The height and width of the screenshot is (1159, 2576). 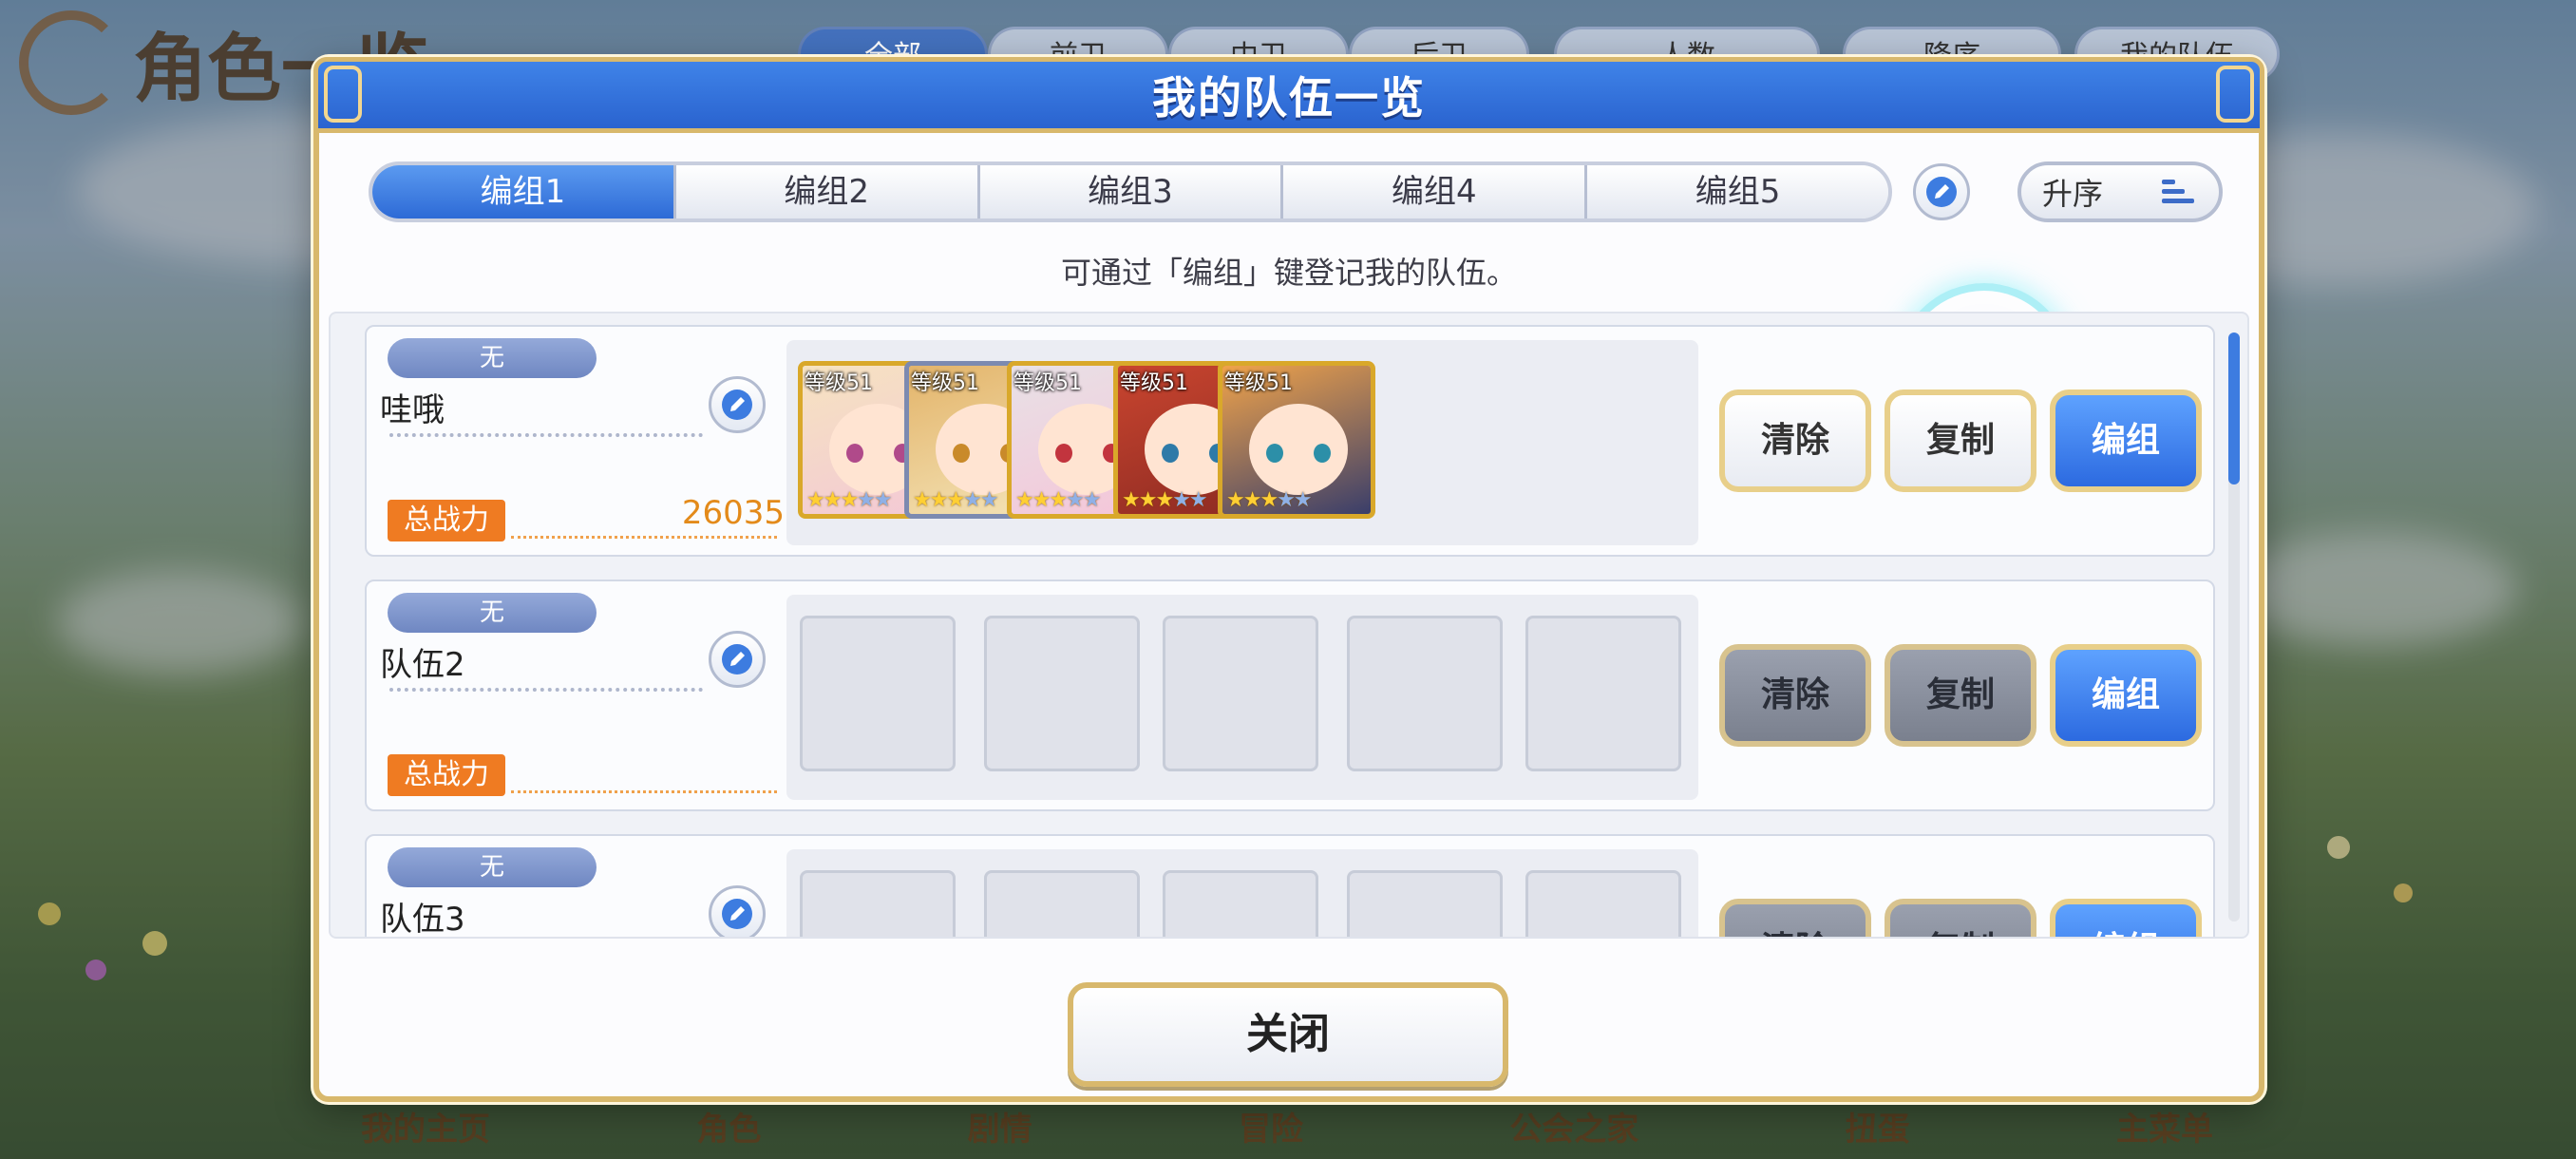 What do you see at coordinates (1289, 98) in the screenshot?
I see `dialog-title: 我的队伍一览` at bounding box center [1289, 98].